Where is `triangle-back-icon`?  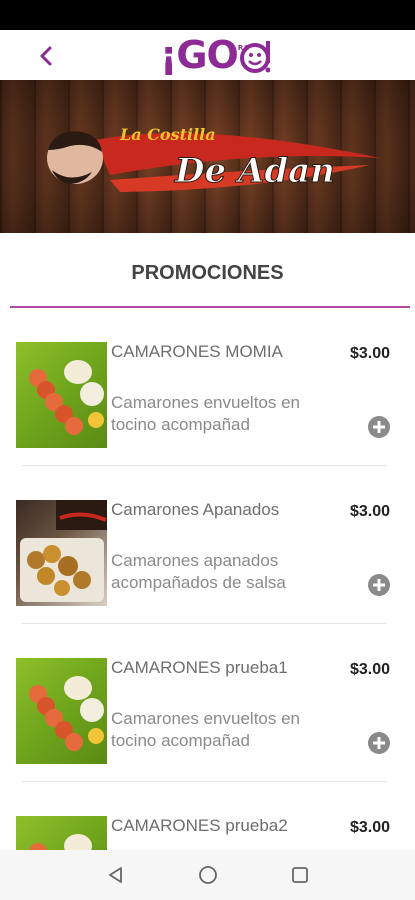 triangle-back-icon is located at coordinates (115, 875).